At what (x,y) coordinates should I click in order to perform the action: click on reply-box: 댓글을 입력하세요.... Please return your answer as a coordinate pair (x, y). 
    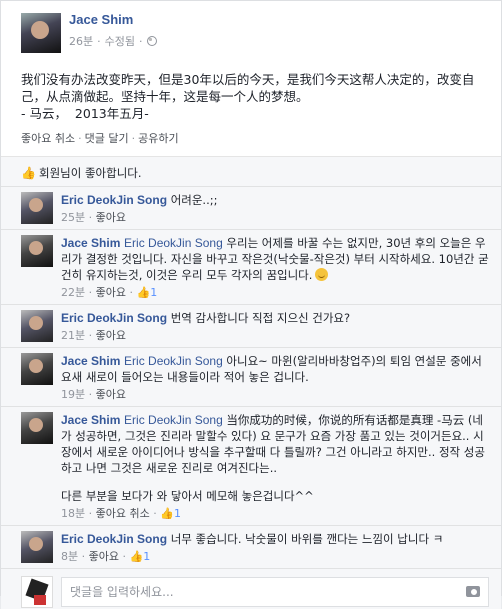
    Looking at the image, I should click on (251, 589).